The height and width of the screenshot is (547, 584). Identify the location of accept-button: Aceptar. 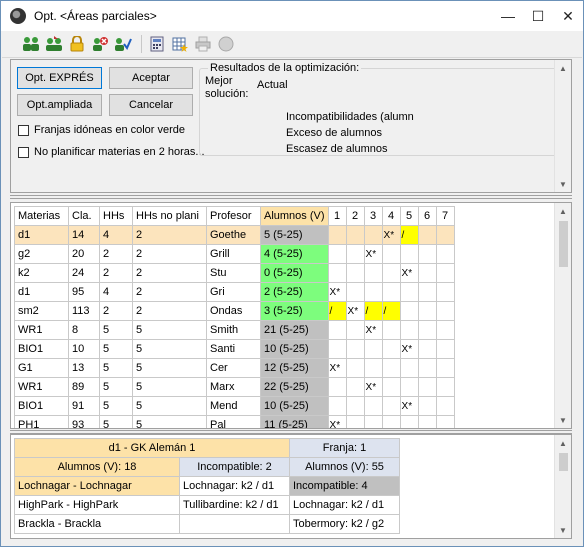
(151, 78).